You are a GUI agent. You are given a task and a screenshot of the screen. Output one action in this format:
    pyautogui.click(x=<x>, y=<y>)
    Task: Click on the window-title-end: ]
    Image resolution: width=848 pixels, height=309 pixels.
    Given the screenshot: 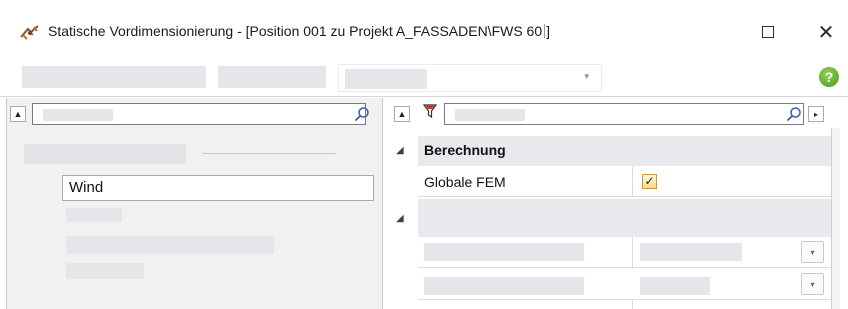 What is the action you would take?
    pyautogui.click(x=548, y=31)
    